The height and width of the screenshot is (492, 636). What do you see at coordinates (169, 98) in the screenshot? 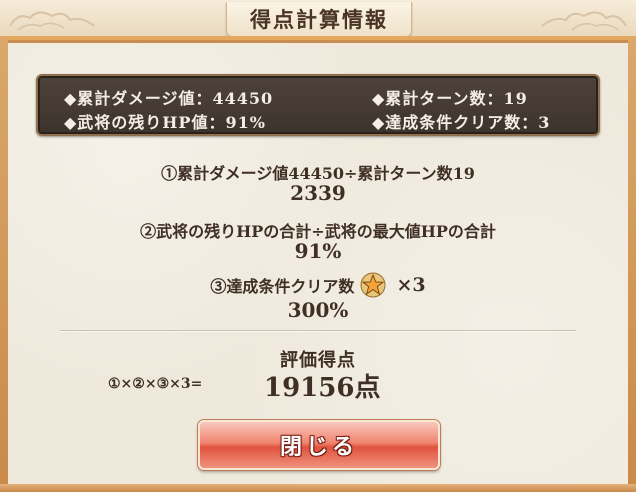
I see `stat-total-damage: ◆累計ダメージ値：44450` at bounding box center [169, 98].